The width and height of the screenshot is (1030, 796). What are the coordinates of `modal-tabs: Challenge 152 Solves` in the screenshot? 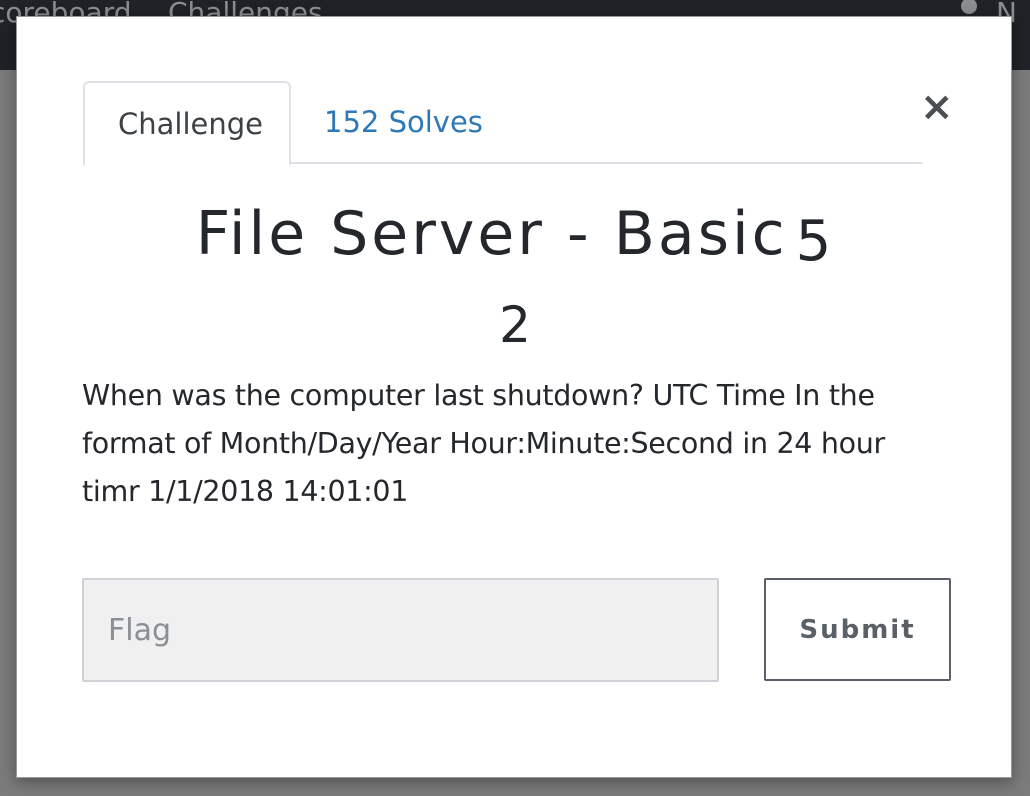 It's located at (503, 123).